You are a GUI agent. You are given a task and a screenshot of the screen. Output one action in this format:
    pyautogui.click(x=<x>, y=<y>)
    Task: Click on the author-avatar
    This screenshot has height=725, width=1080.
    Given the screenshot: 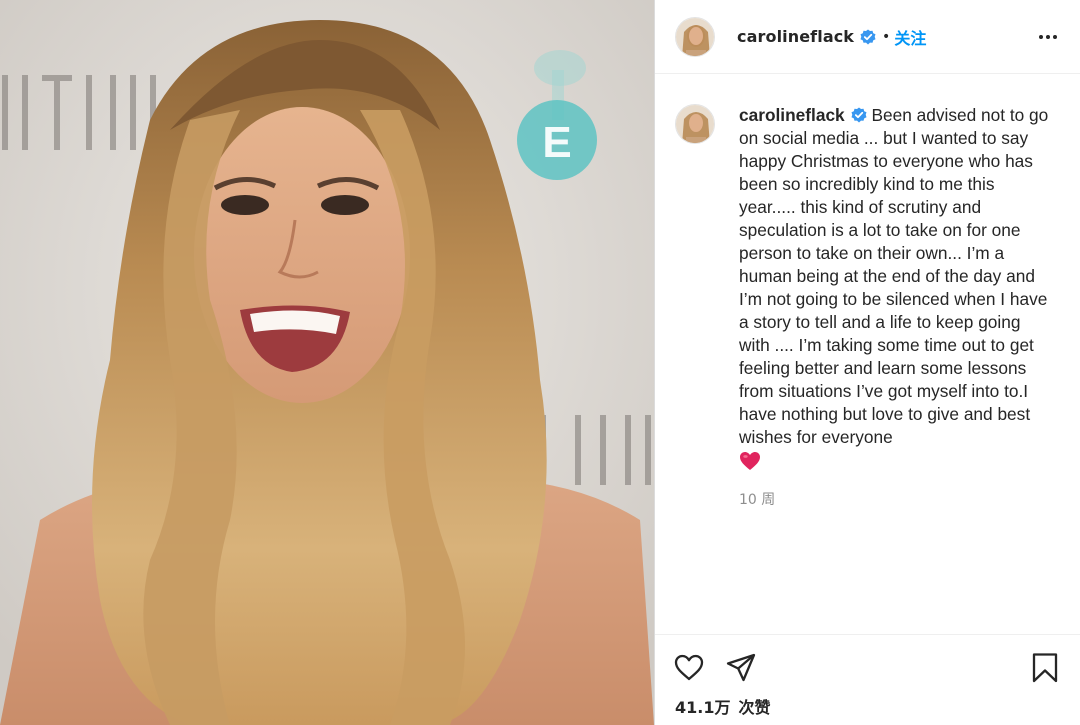 What is the action you would take?
    pyautogui.click(x=695, y=36)
    